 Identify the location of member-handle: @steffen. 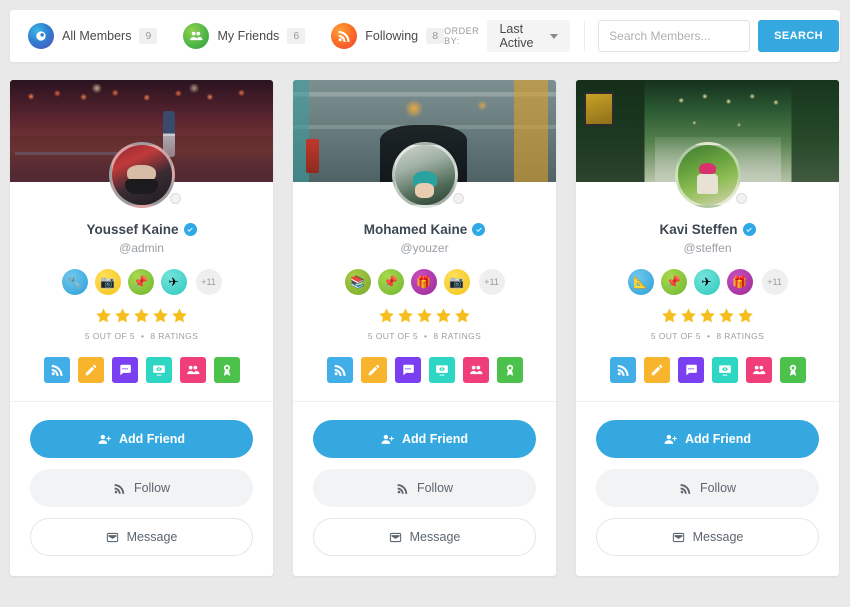
(707, 248).